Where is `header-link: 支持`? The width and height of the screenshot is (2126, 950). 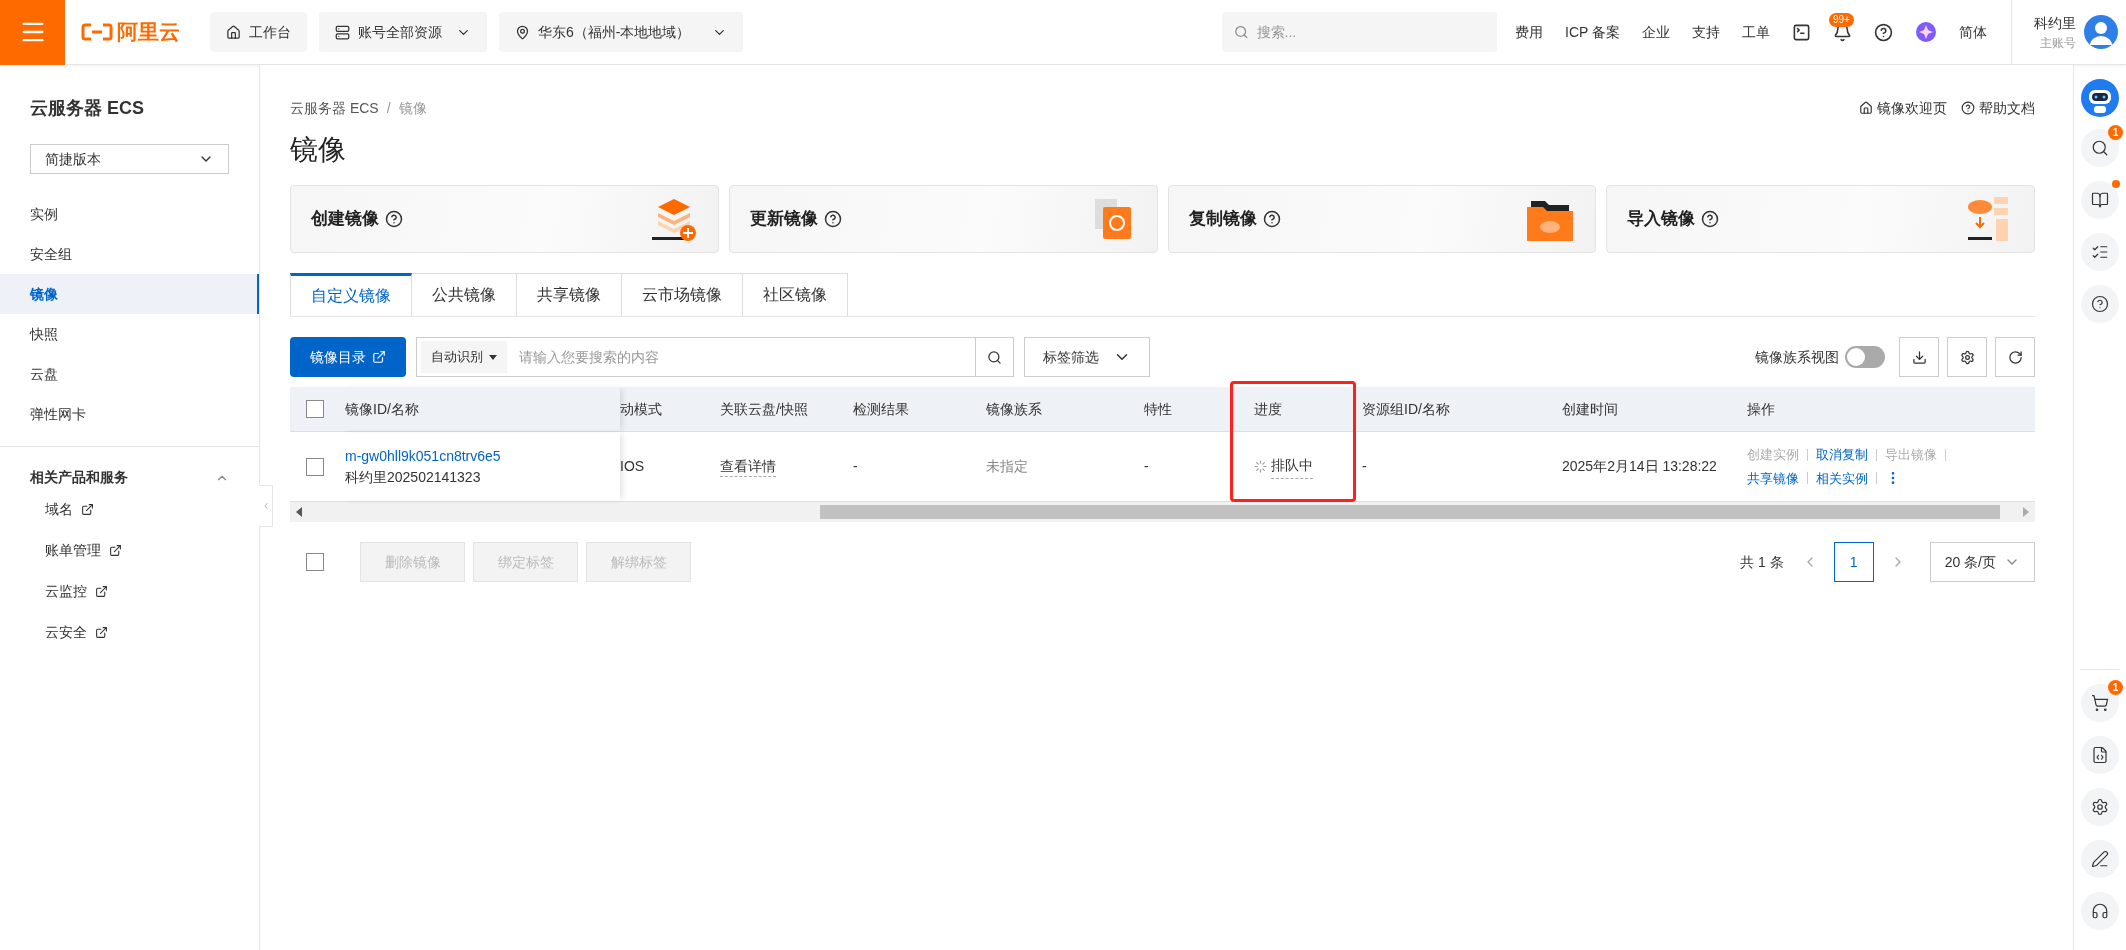 header-link: 支持 is located at coordinates (1706, 32).